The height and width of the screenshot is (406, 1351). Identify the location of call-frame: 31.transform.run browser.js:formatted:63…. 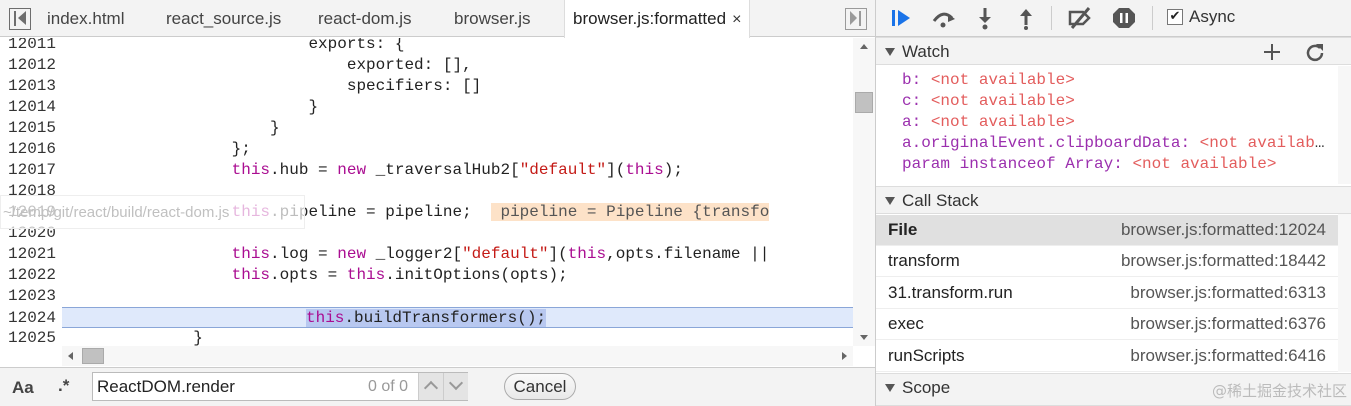
(1107, 293).